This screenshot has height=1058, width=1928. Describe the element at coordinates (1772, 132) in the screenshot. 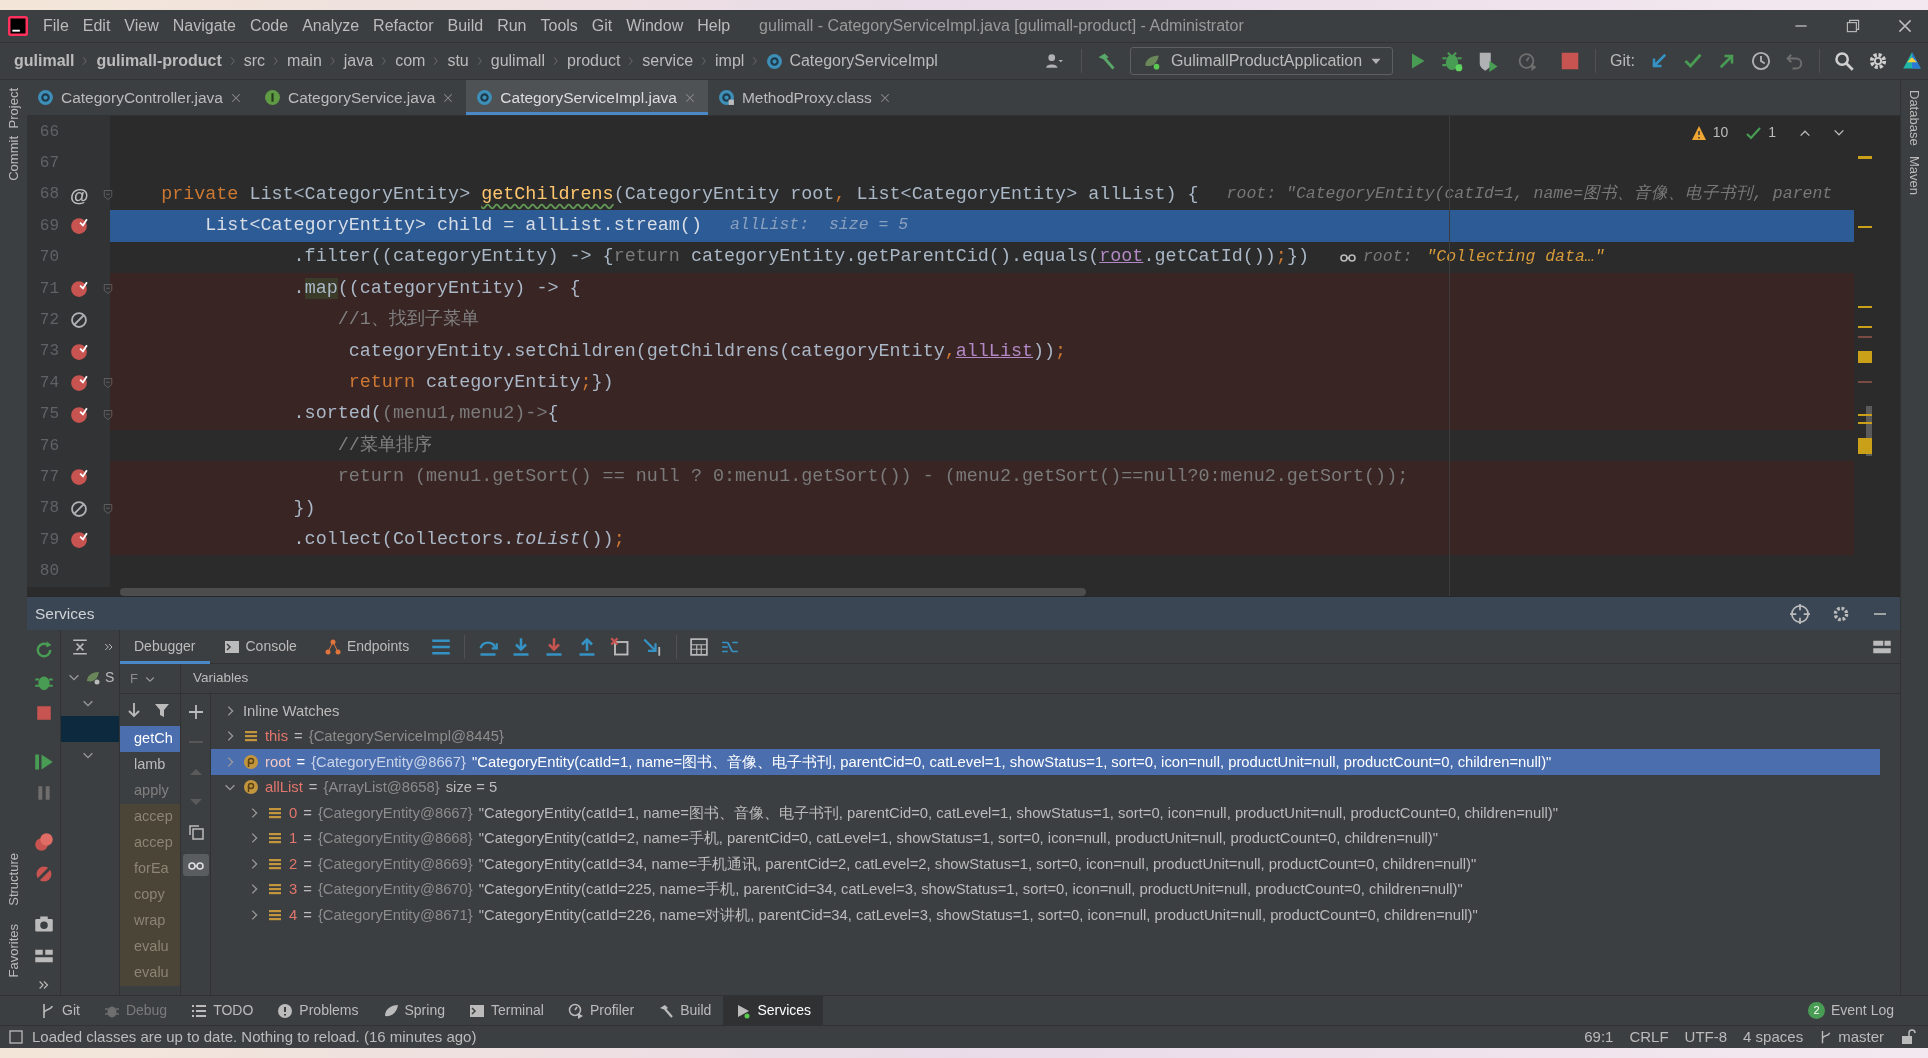

I see `passed-count: 1` at that location.